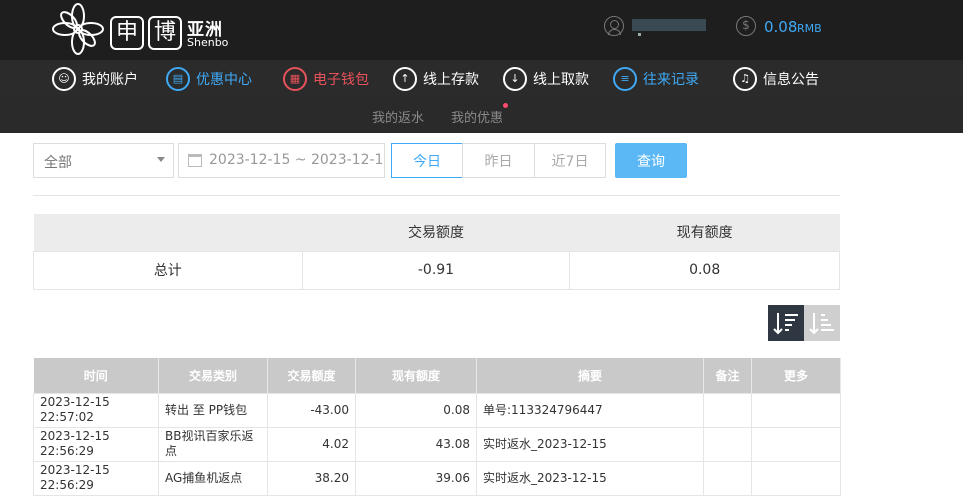  Describe the element at coordinates (570, 160) in the screenshot. I see `quick-7days-button: 近7日` at that location.